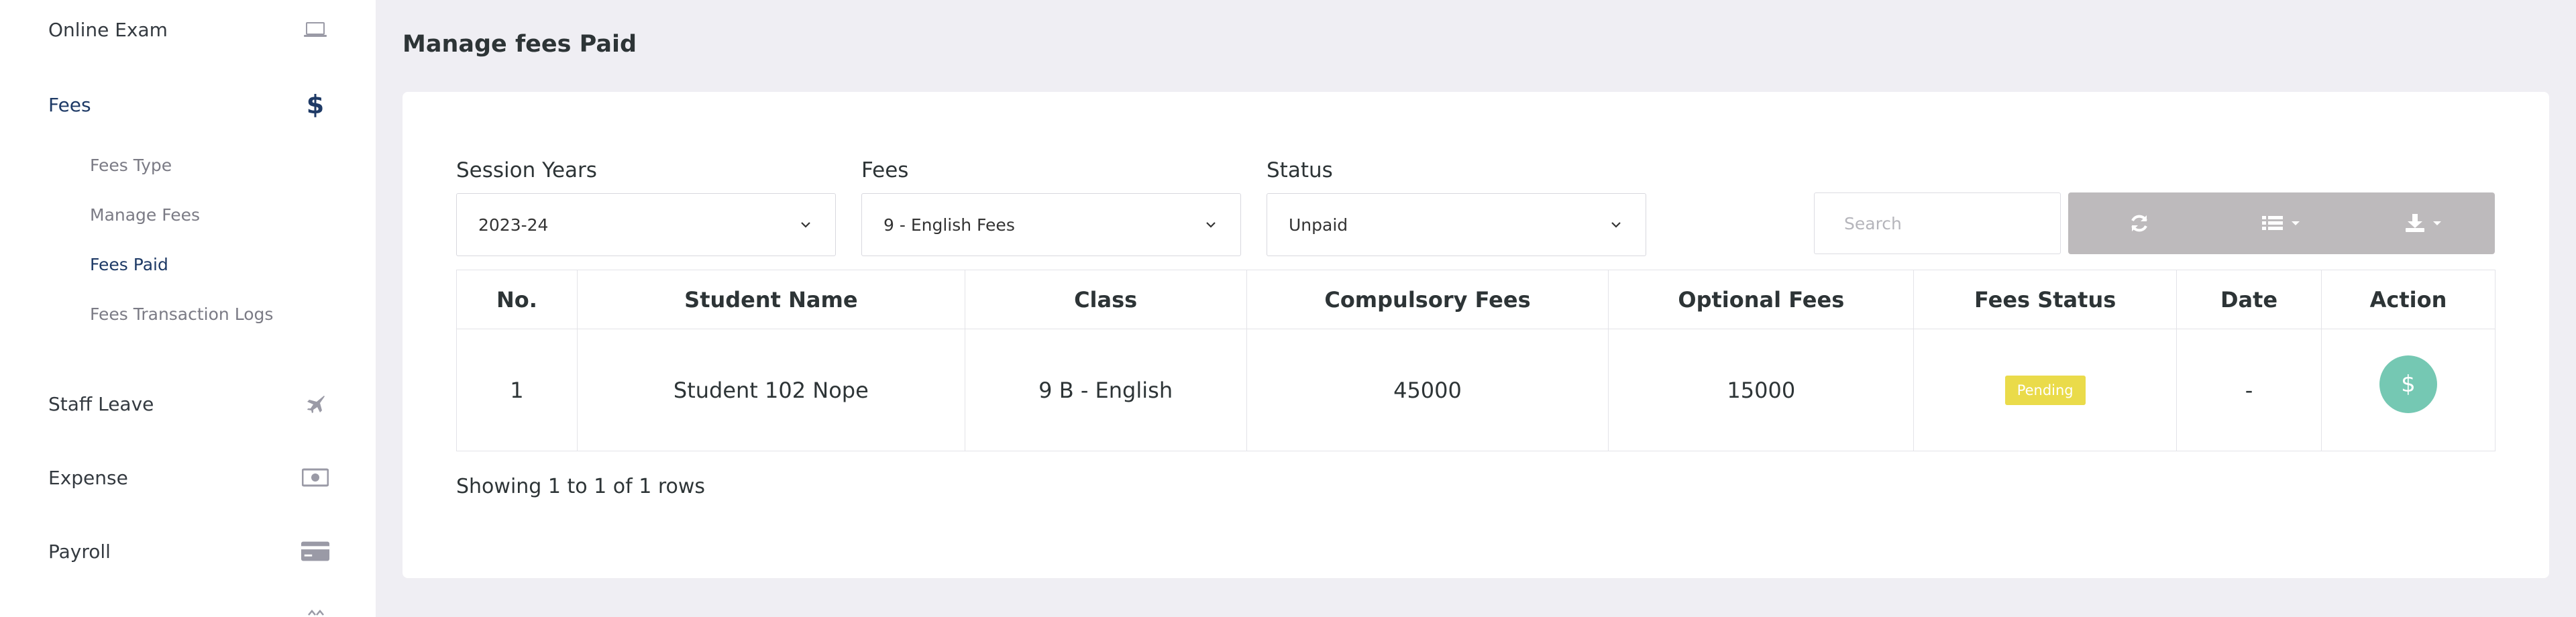 This screenshot has width=2576, height=617. I want to click on pay-fees-button: $, so click(2408, 384).